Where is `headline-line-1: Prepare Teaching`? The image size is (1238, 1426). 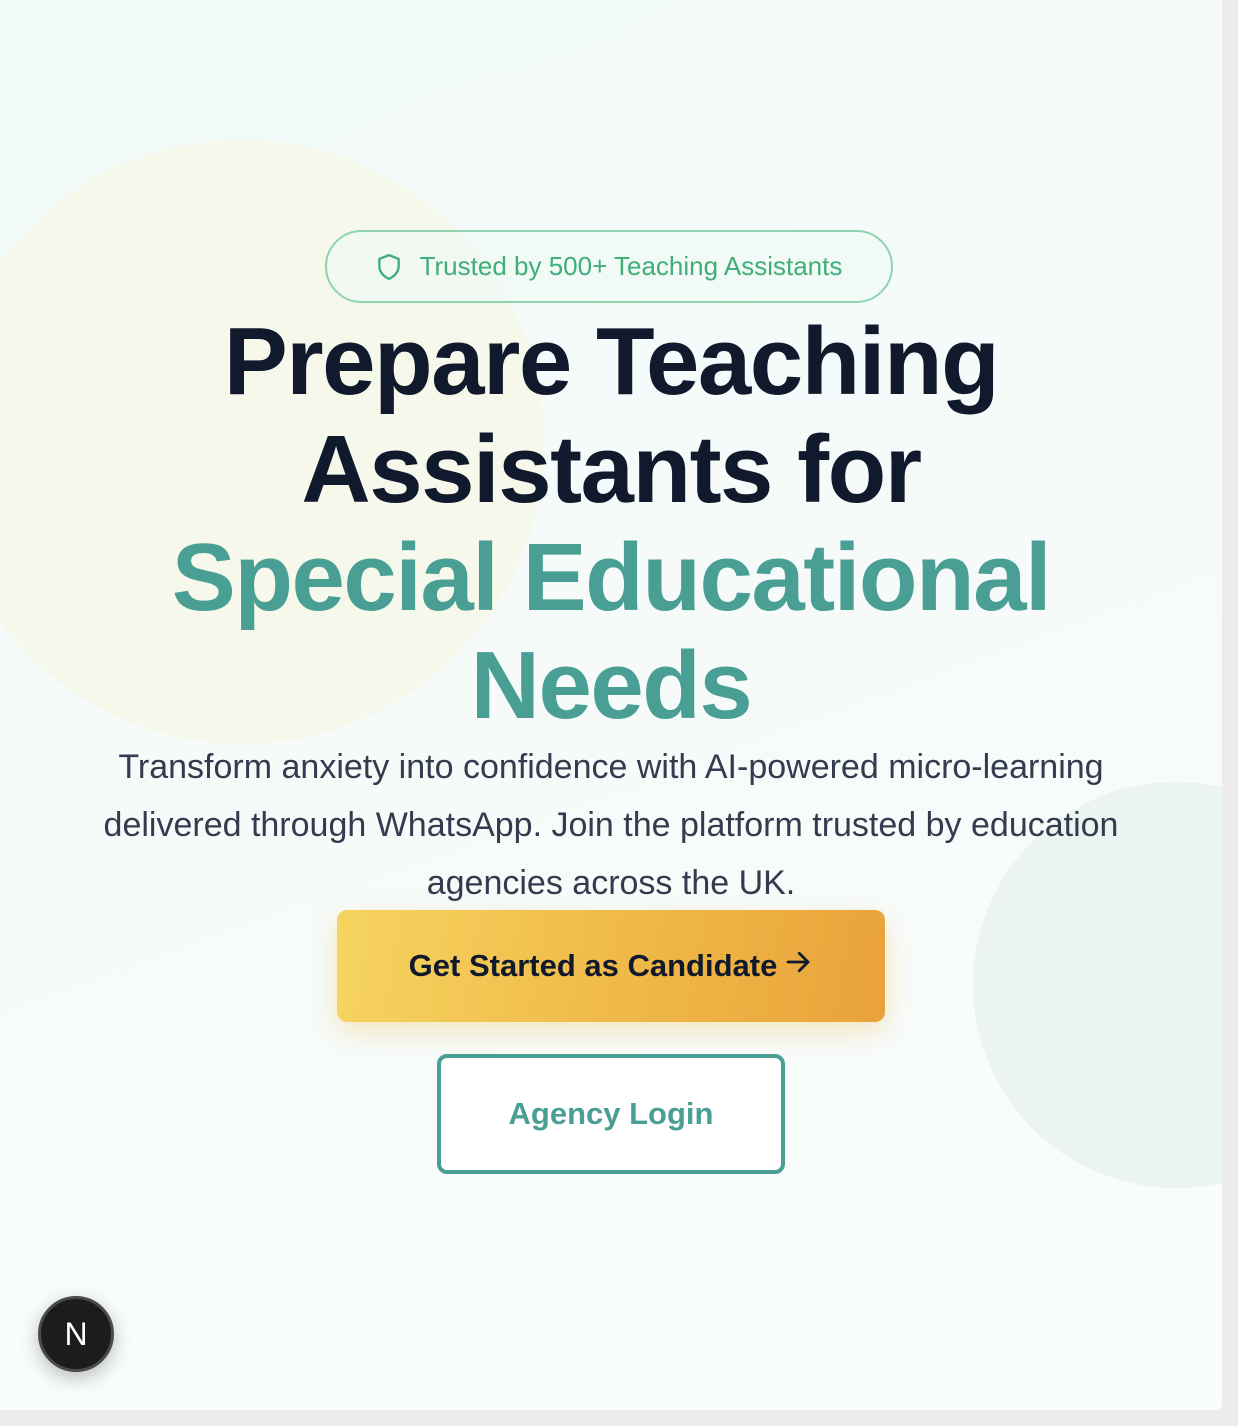
headline-line-1: Prepare Teaching is located at coordinates (611, 361).